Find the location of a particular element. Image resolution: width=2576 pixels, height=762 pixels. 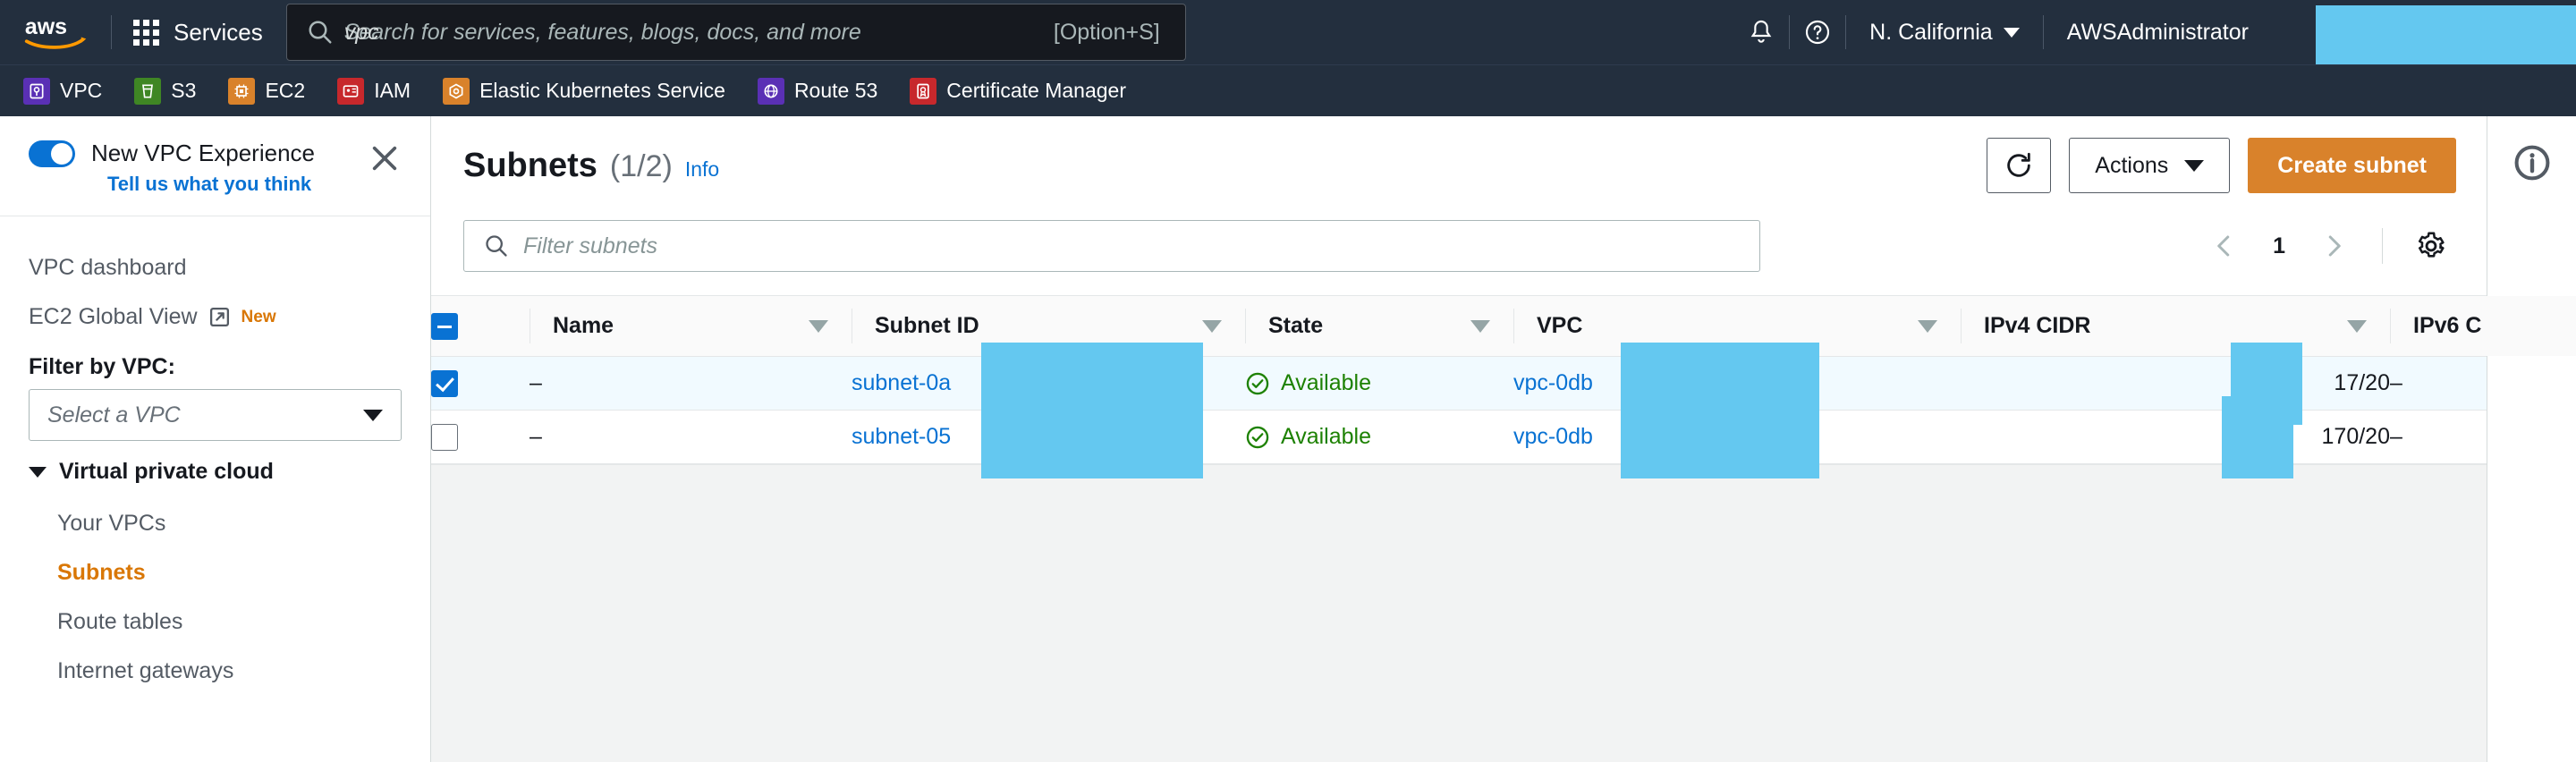

table-row: – subnet-05 Available vpc-0db 170/20 – is located at coordinates (1503, 437).